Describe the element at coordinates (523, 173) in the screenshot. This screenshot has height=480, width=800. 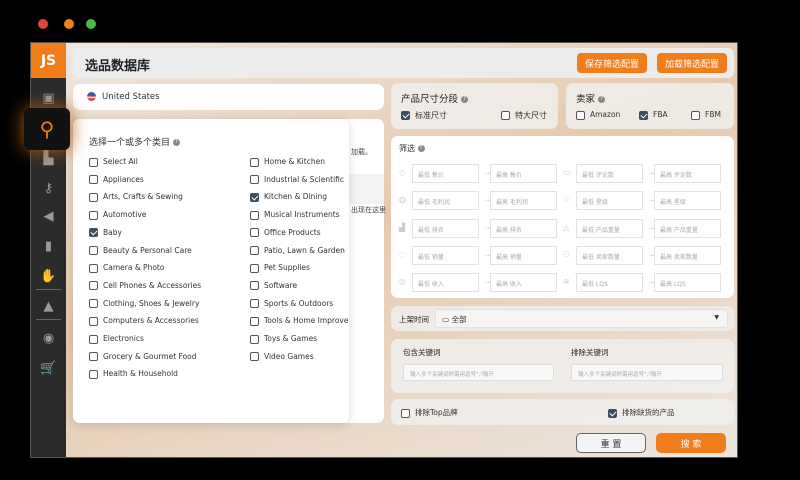
I see `max-filter-input: 最高 售价` at that location.